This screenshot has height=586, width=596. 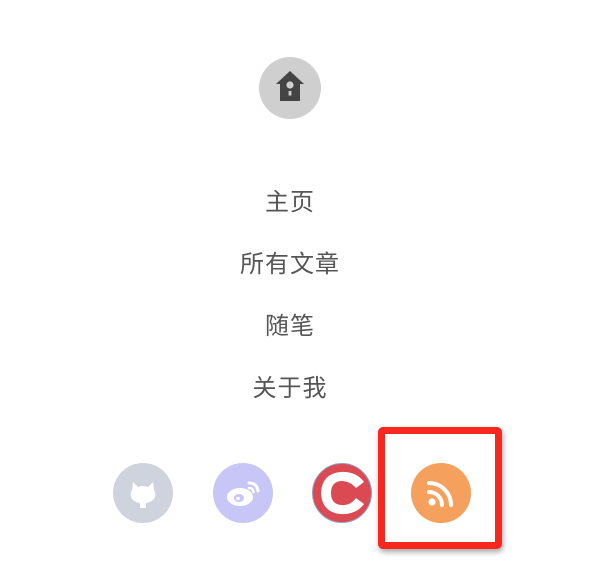 What do you see at coordinates (290, 202) in the screenshot?
I see `nav-item-home: 主页` at bounding box center [290, 202].